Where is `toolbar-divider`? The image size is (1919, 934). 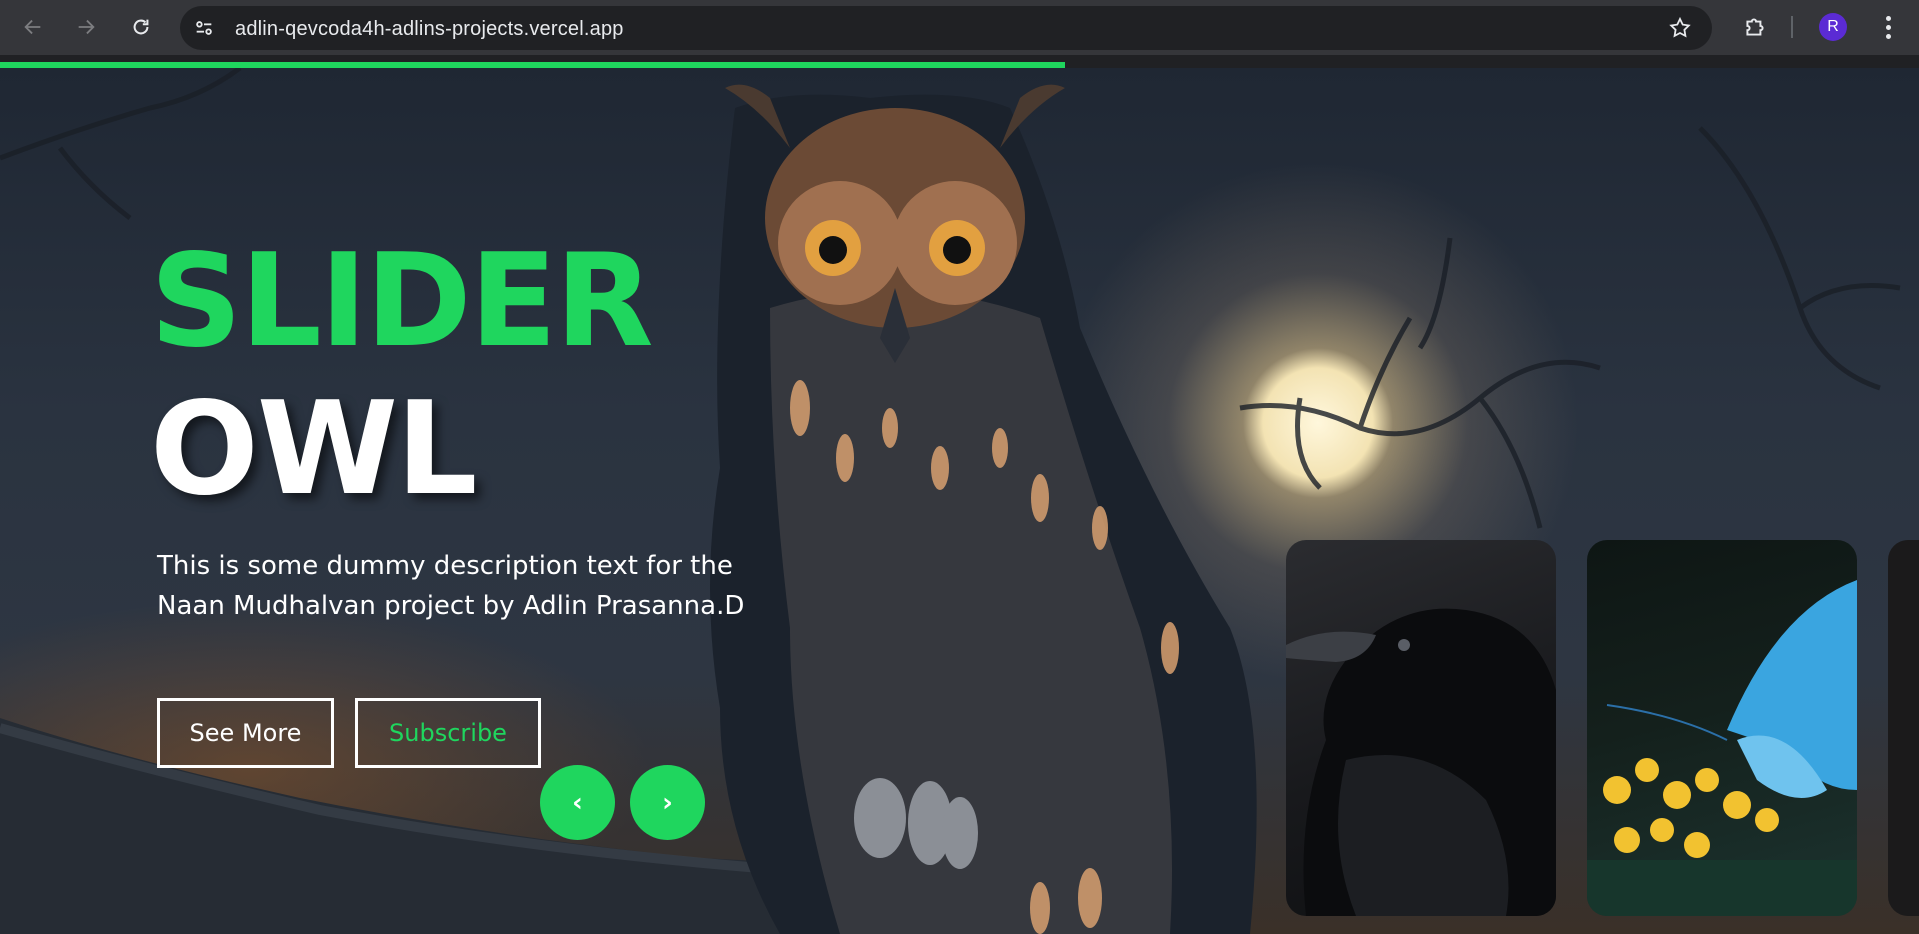
toolbar-divider is located at coordinates (1792, 27).